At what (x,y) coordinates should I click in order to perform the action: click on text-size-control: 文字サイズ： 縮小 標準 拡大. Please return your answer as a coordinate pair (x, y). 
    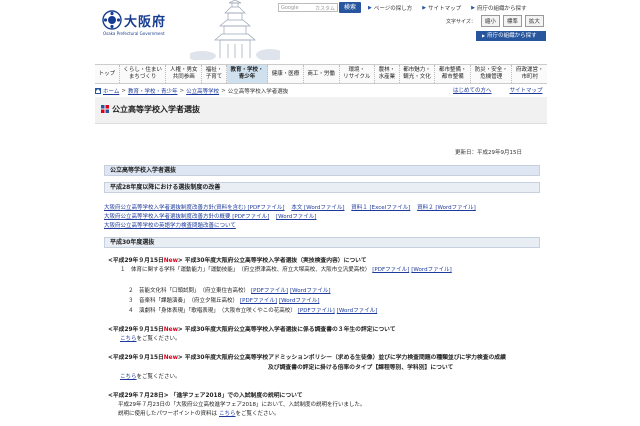
    Looking at the image, I should click on (495, 21).